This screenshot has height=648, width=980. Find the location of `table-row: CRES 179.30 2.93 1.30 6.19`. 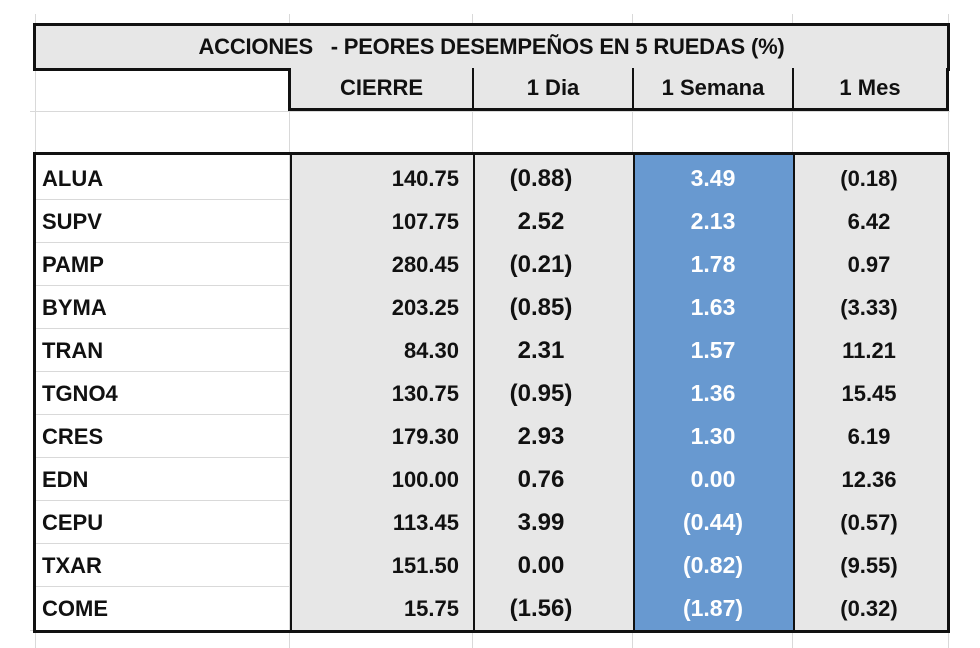

table-row: CRES 179.30 2.93 1.30 6.19 is located at coordinates (490, 436).